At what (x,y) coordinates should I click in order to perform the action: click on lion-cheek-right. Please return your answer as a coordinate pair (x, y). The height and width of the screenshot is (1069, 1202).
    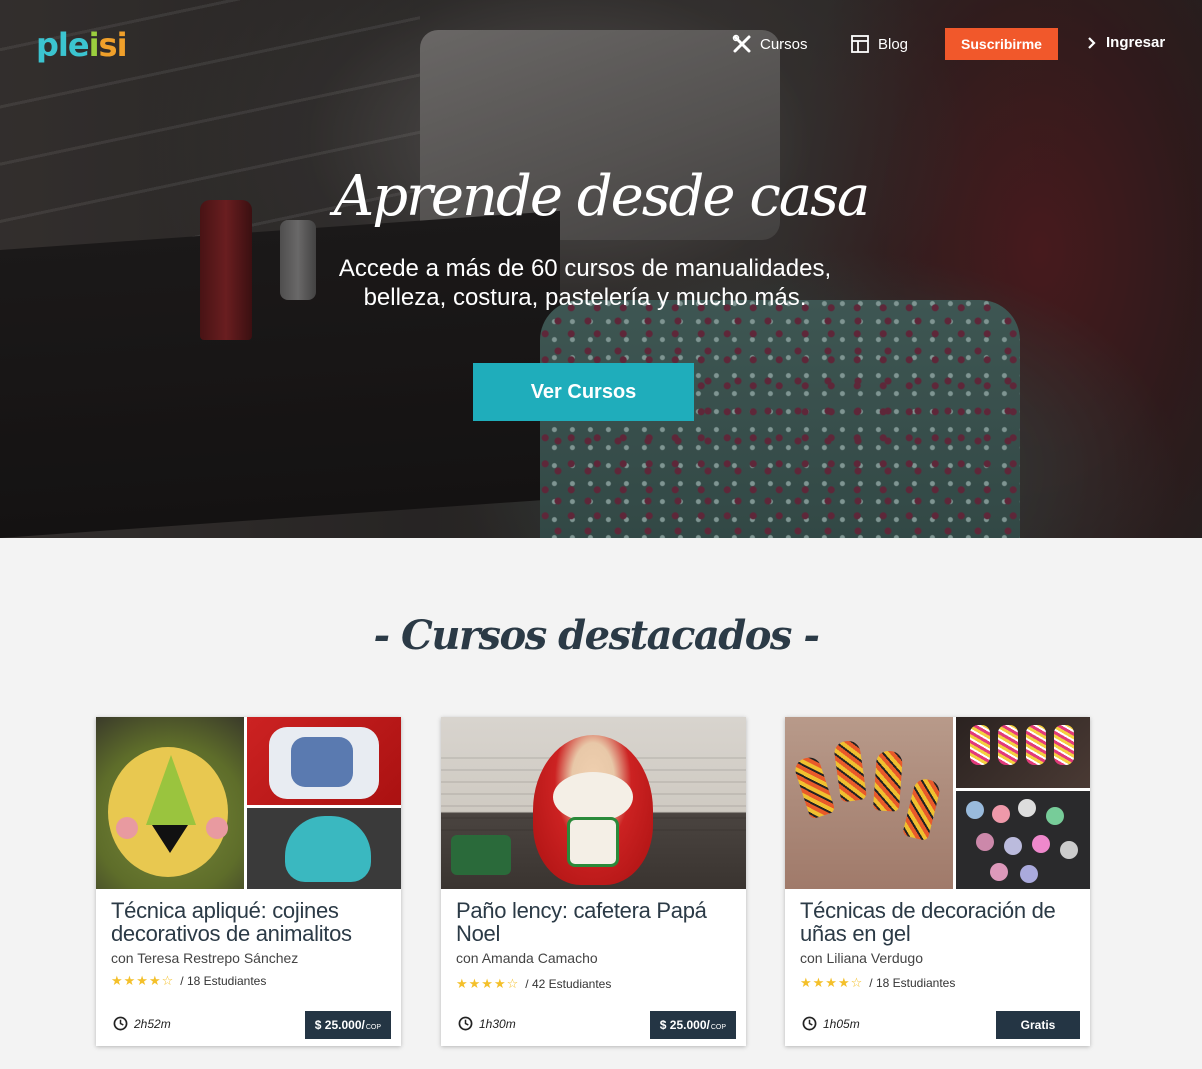
    Looking at the image, I should click on (217, 828).